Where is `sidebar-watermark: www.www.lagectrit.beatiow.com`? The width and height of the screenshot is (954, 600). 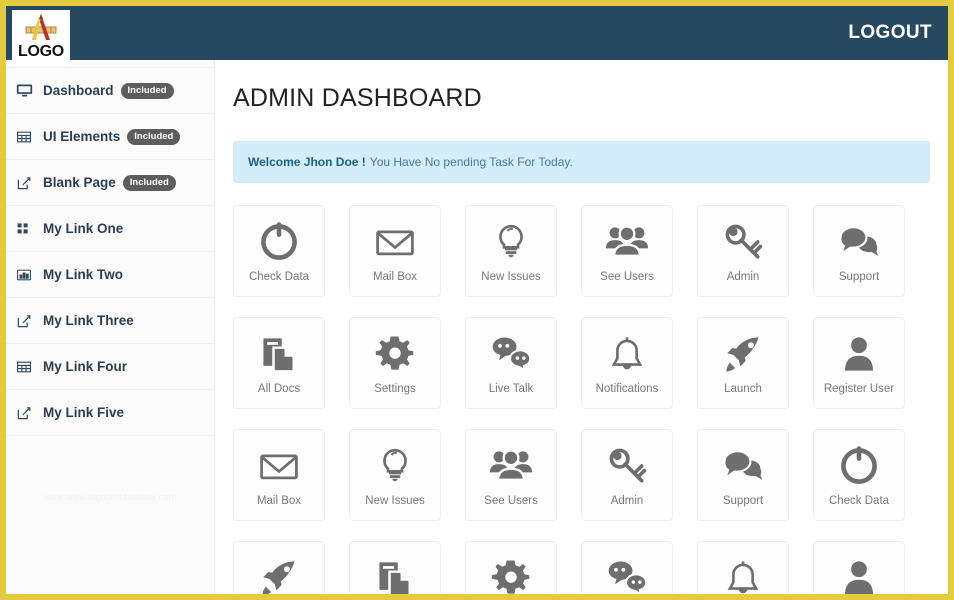
sidebar-watermark: www.www.lagectrit.beatiow.com is located at coordinates (110, 497).